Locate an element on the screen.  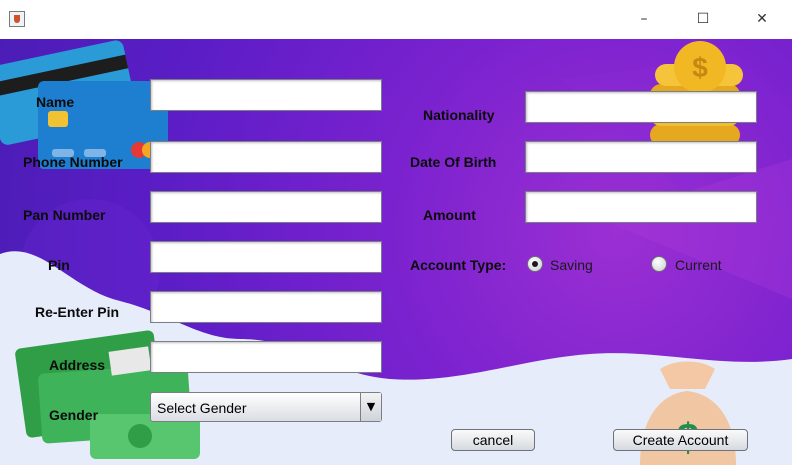
radio-selected-dot is located at coordinates (535, 264).